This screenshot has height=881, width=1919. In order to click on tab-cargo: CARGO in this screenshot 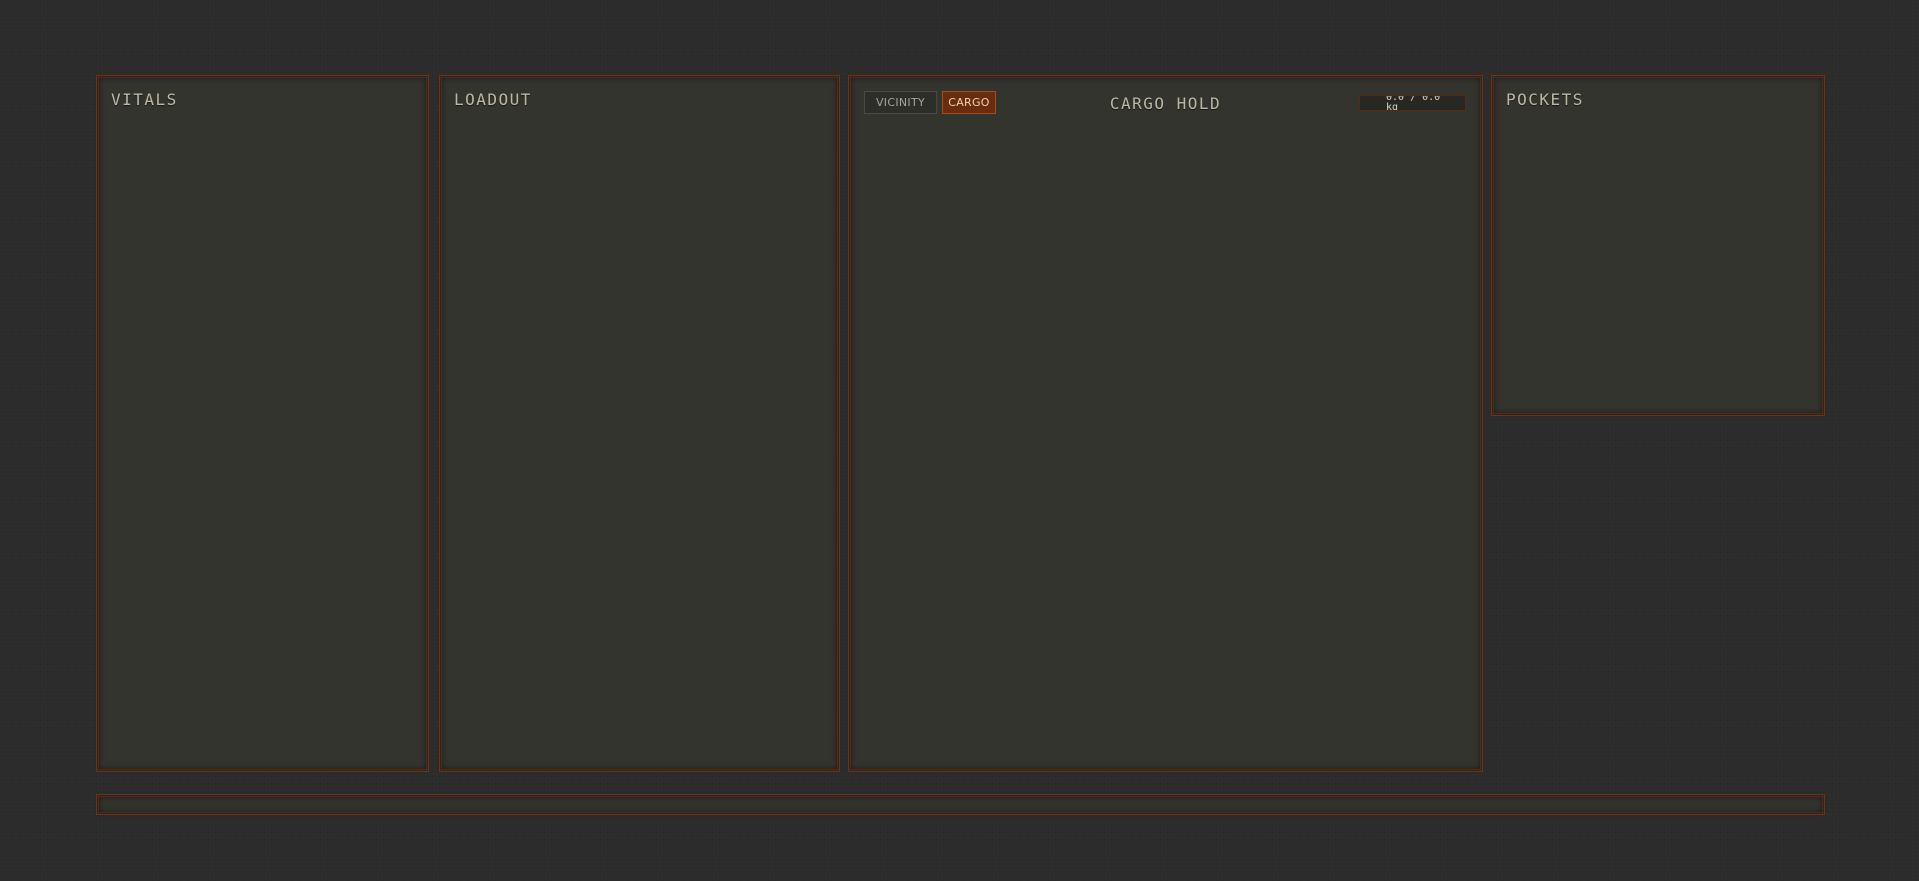, I will do `click(969, 102)`.